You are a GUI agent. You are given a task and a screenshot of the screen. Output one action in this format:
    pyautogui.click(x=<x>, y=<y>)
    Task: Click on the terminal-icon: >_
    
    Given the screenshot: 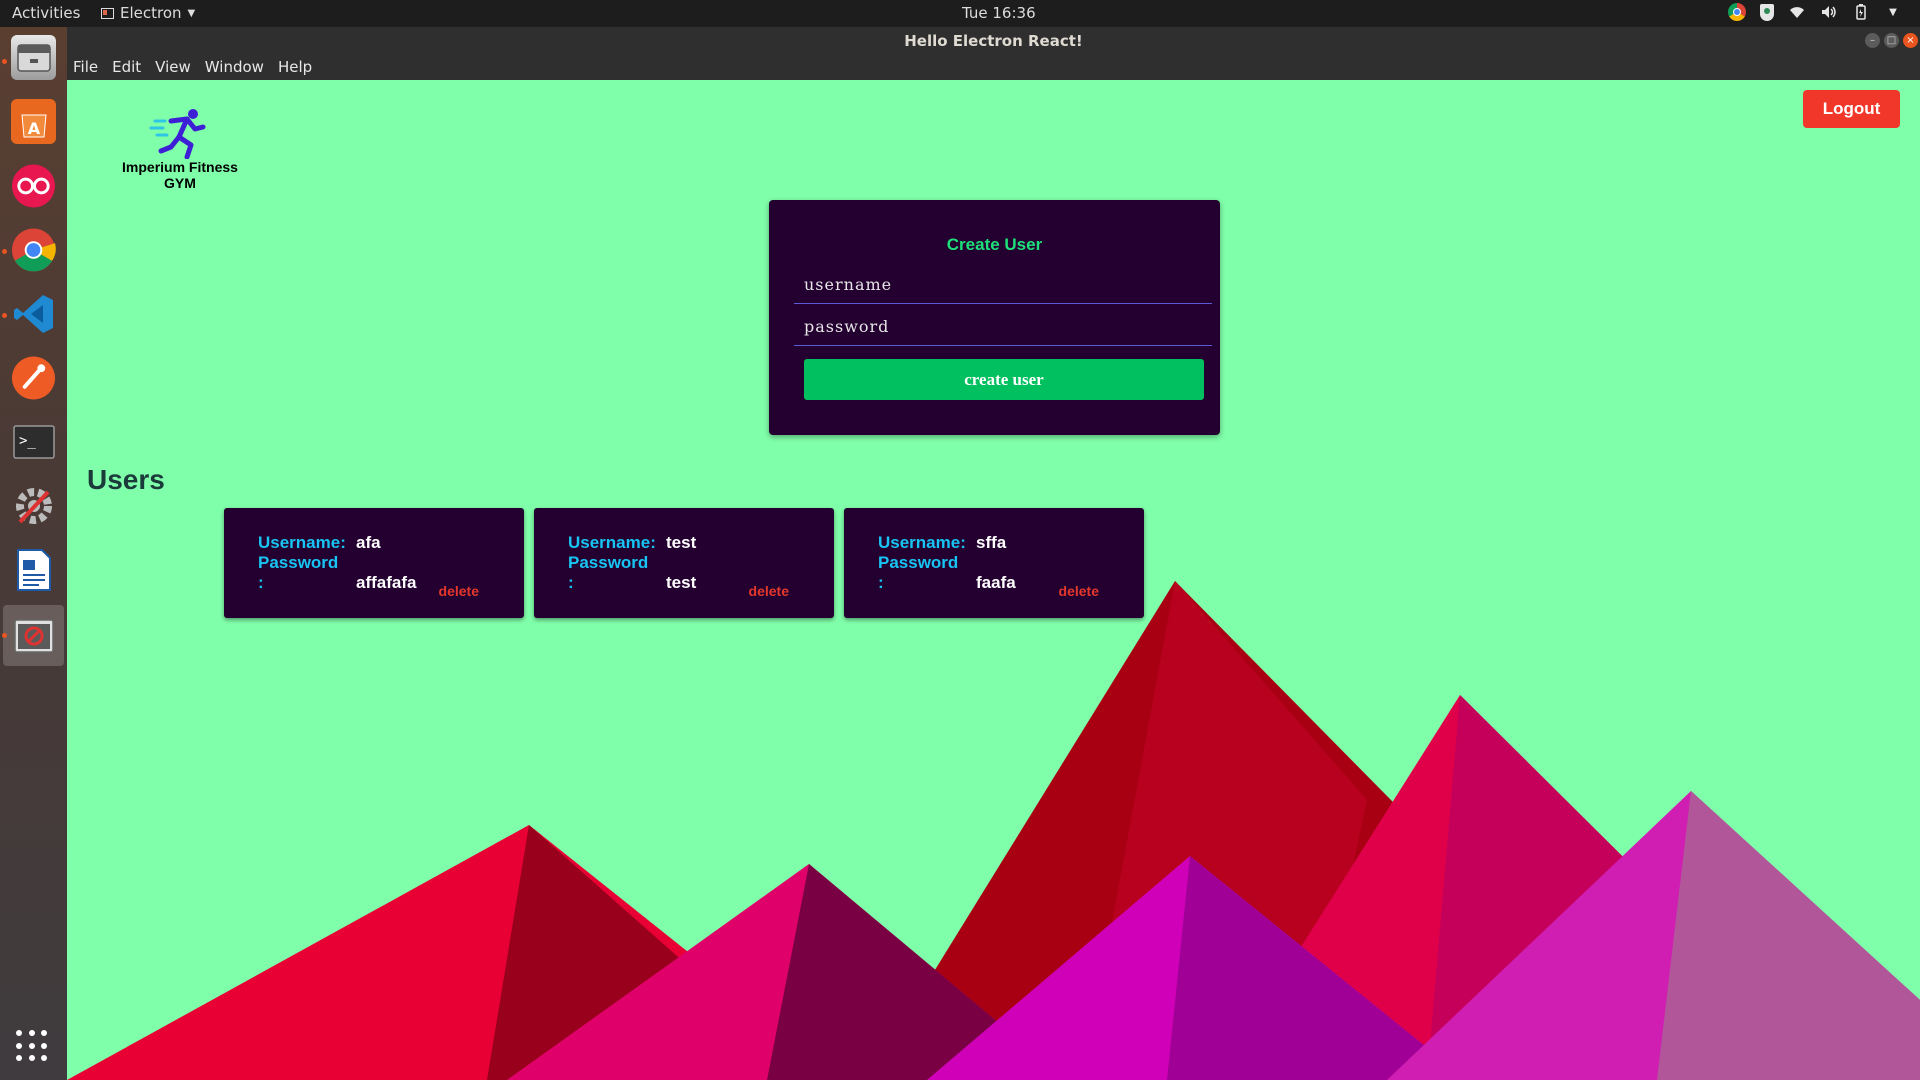 What is the action you would take?
    pyautogui.click(x=33, y=441)
    